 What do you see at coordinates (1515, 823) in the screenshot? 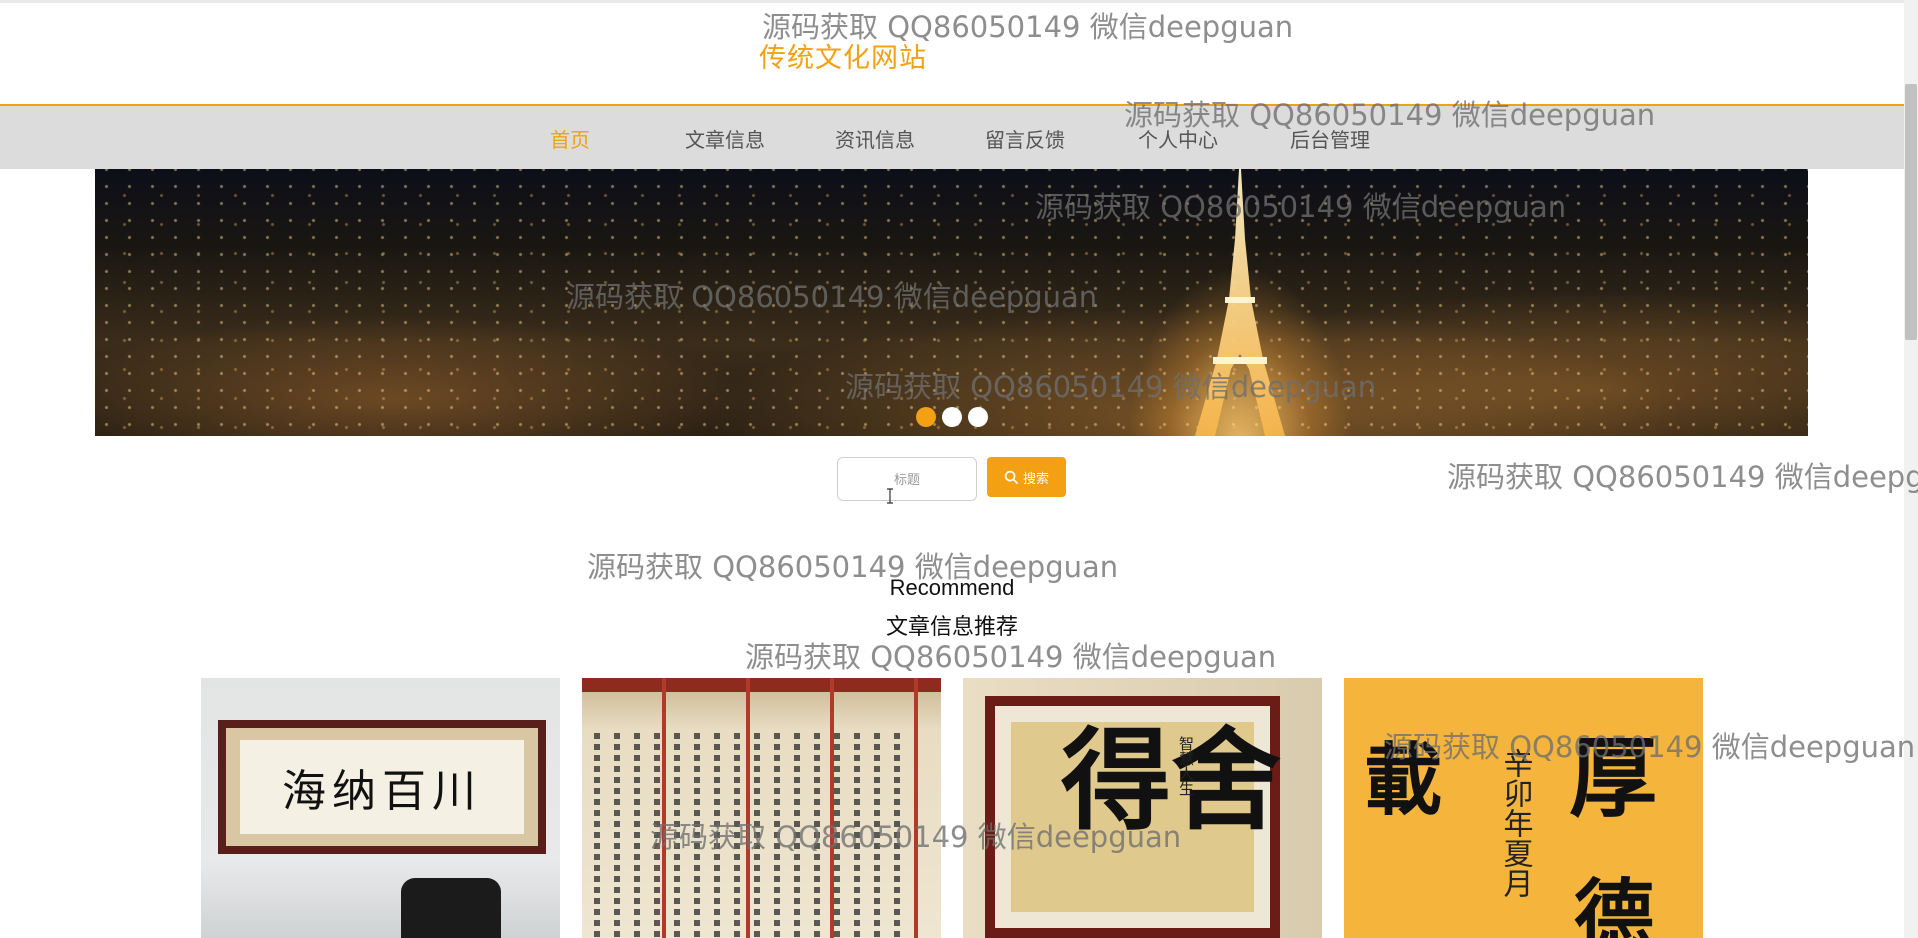
I see `calligraphy-inscription: 辛卯年夏月` at bounding box center [1515, 823].